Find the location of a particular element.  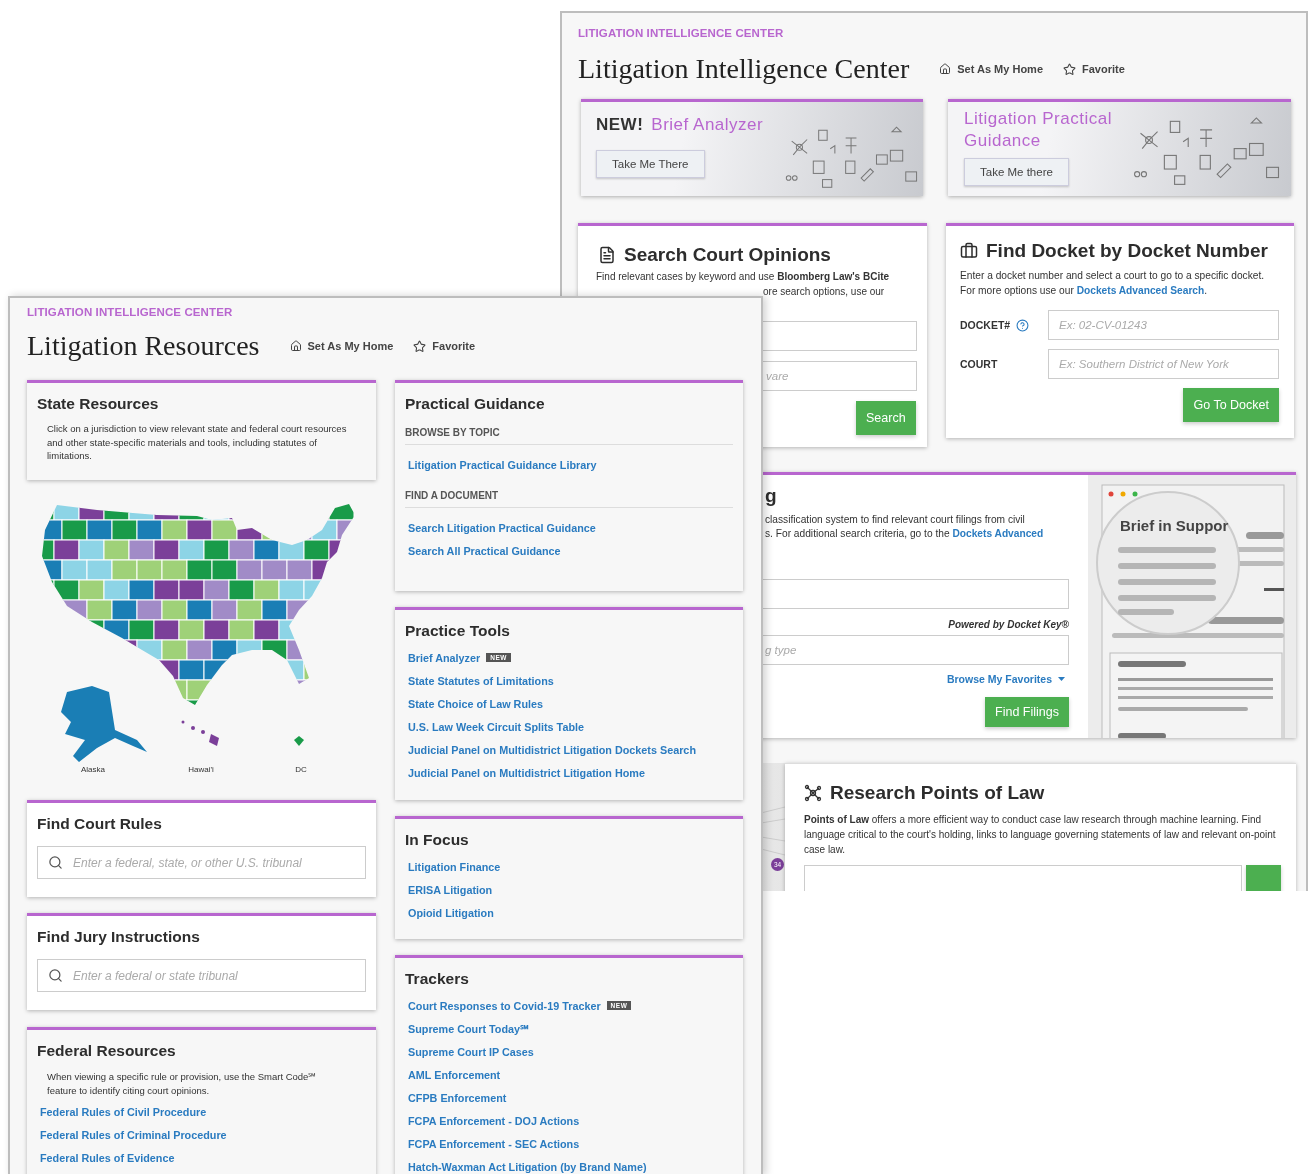

points-search-field is located at coordinates (1023, 878).